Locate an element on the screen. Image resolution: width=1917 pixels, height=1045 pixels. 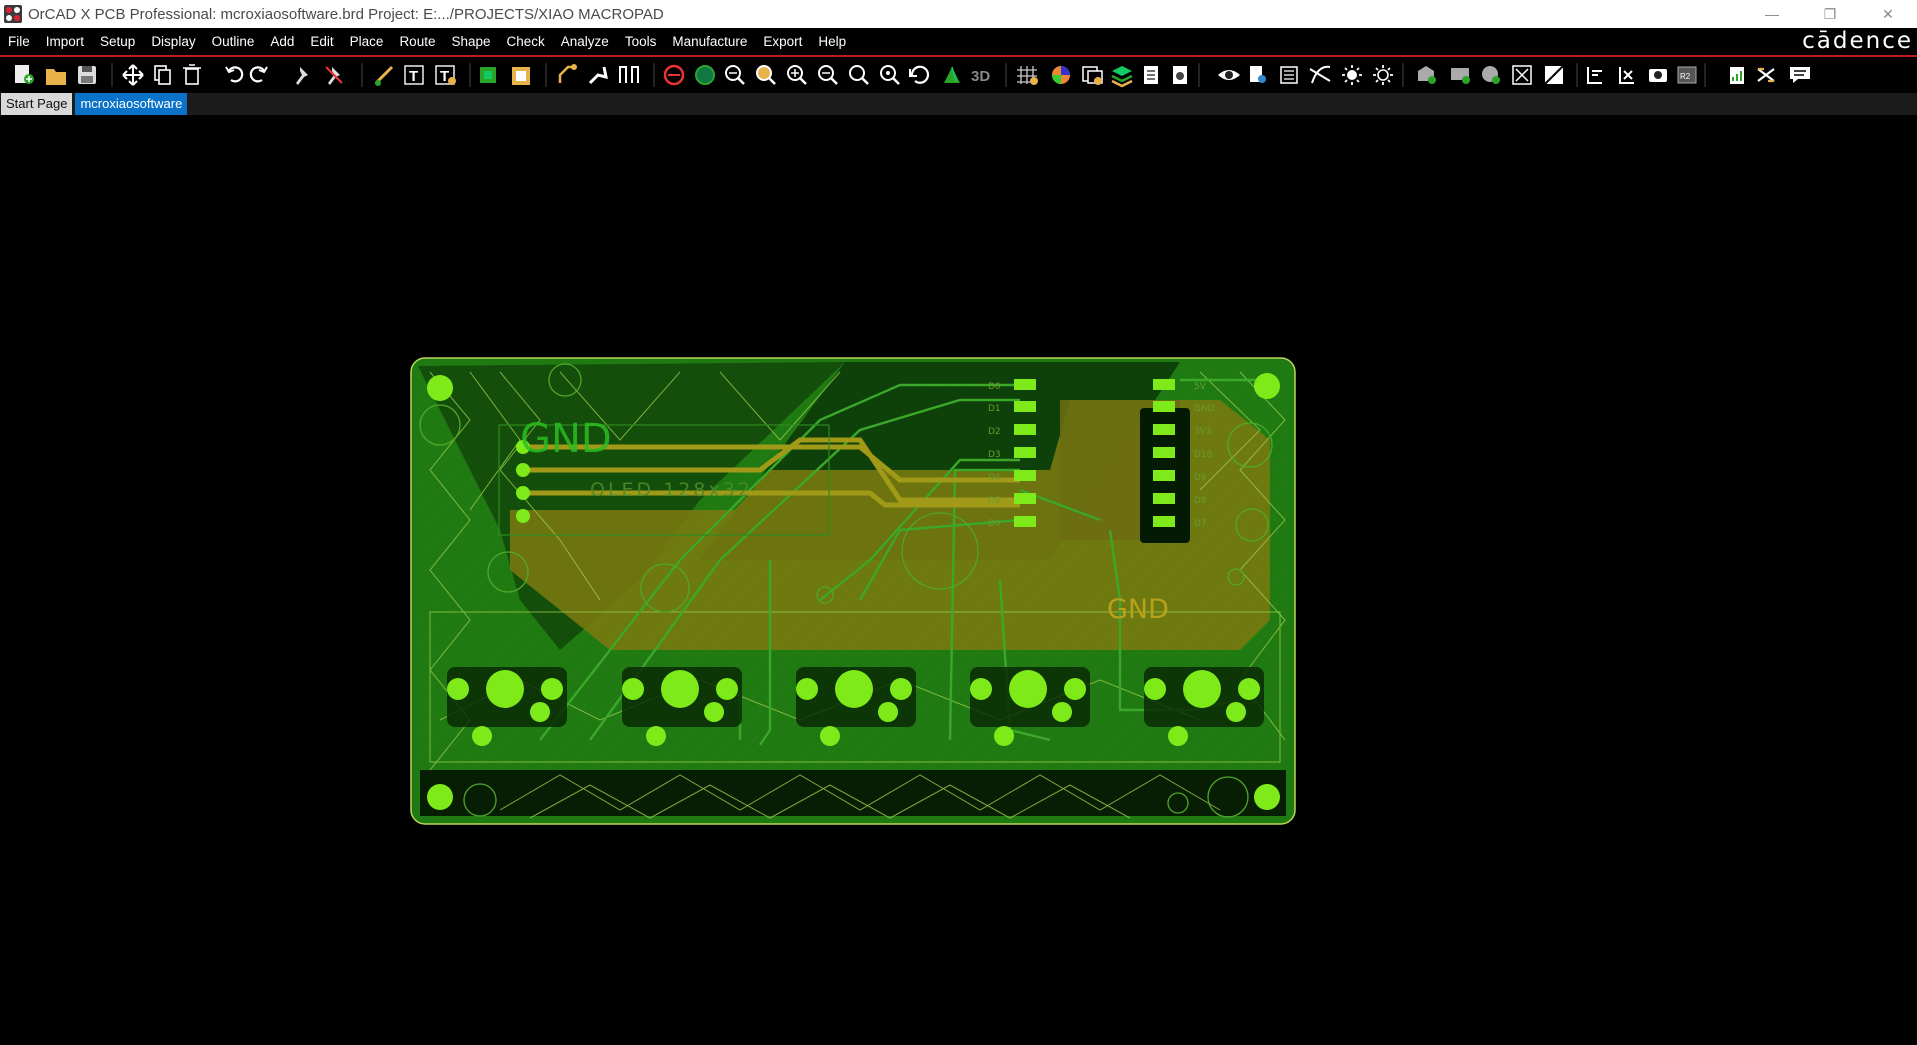
svg-text: R2 is located at coordinates (1685, 76).